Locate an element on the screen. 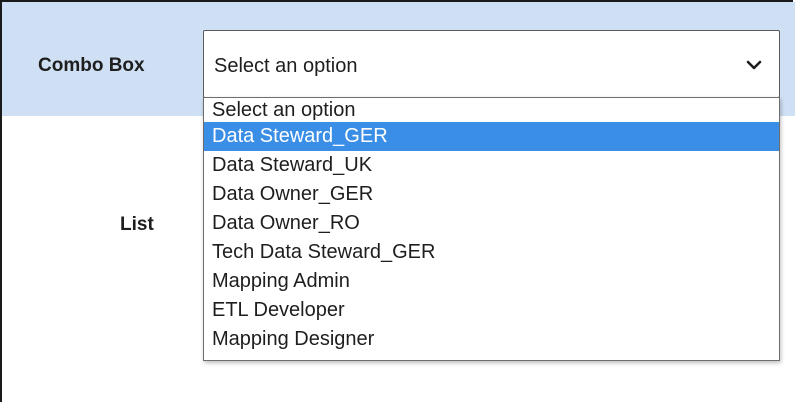 Image resolution: width=795 pixels, height=402 pixels. dropdown-option: Mapping Admin is located at coordinates (491, 281).